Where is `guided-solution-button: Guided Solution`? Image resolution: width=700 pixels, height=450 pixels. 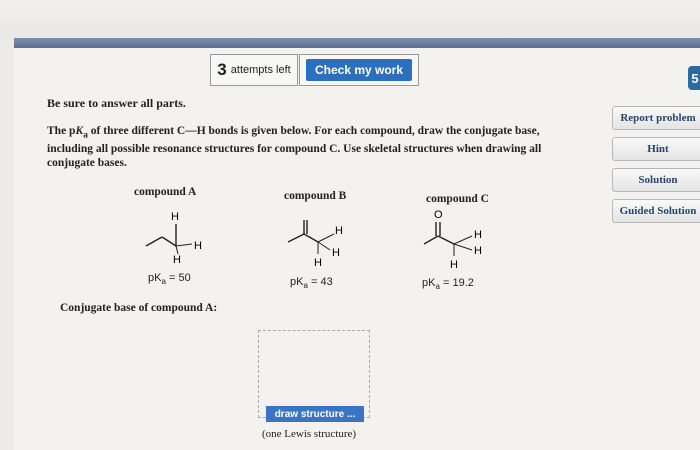 guided-solution-button: Guided Solution is located at coordinates (656, 211).